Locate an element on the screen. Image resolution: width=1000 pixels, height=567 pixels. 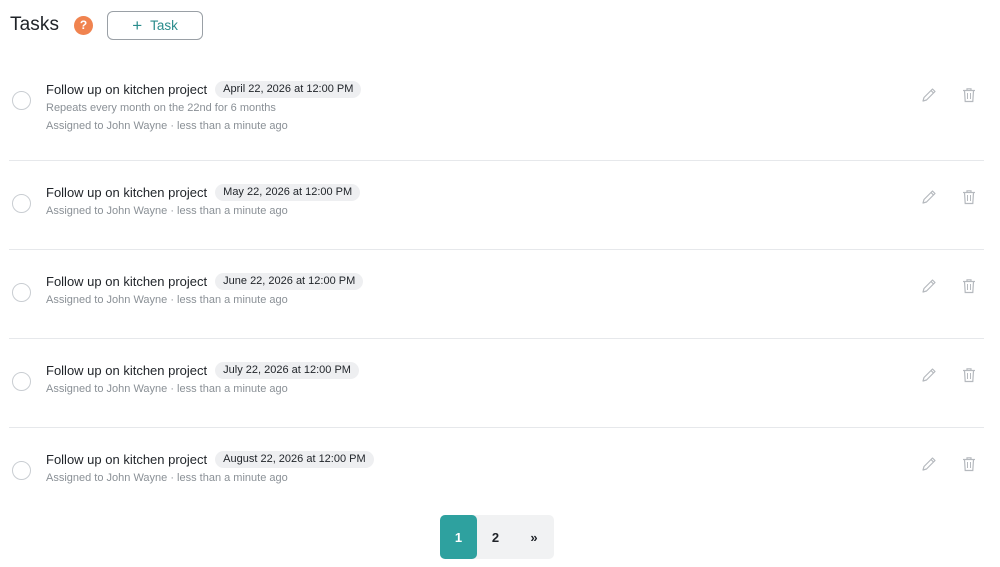
page-title: Tasks is located at coordinates (35, 24).